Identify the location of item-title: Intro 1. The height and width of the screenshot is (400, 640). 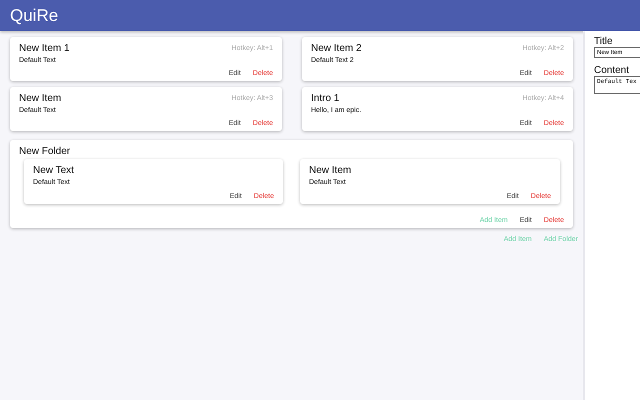
(325, 98).